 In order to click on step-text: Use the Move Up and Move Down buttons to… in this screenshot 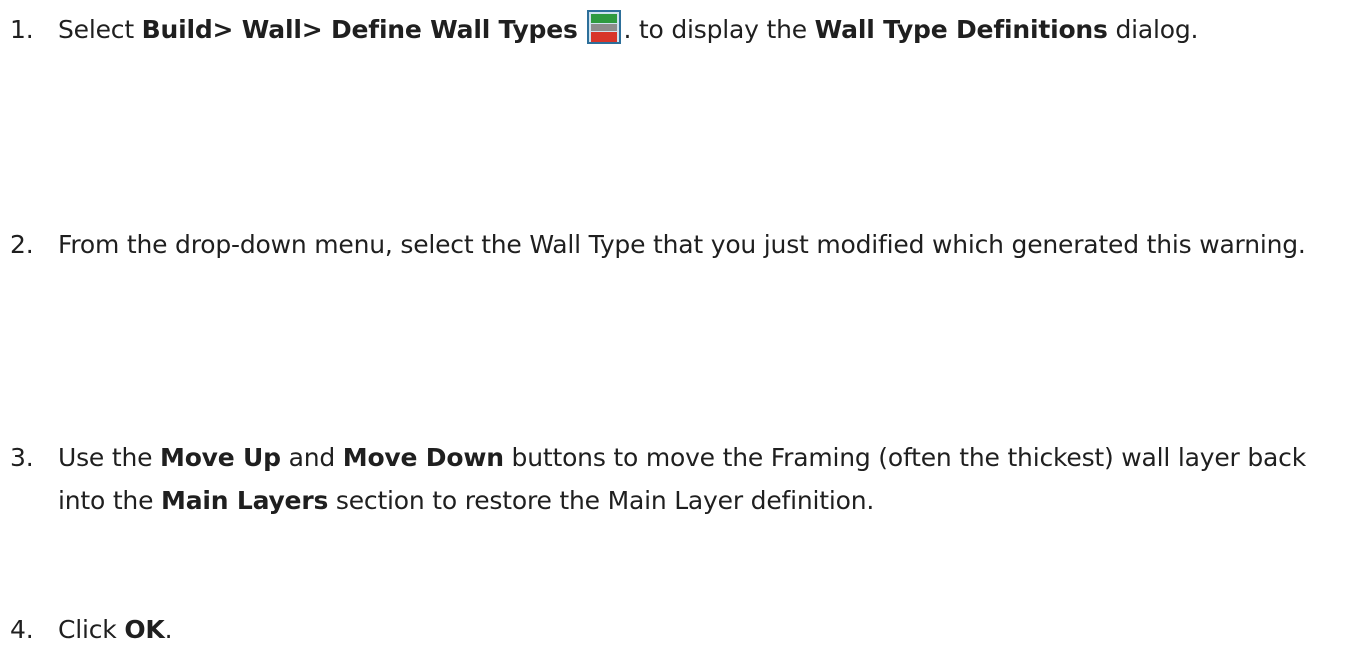, I will do `click(682, 479)`.